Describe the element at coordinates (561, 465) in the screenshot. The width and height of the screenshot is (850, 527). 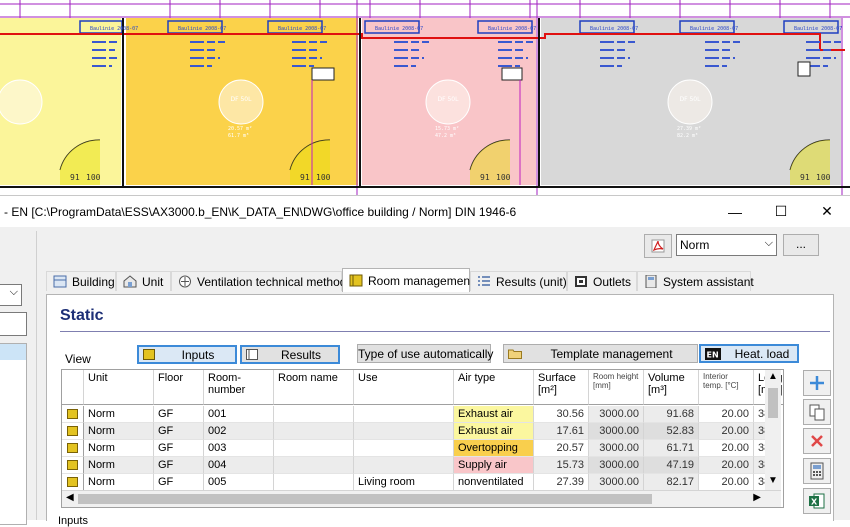
I see `cell-surface: 15.73` at that location.